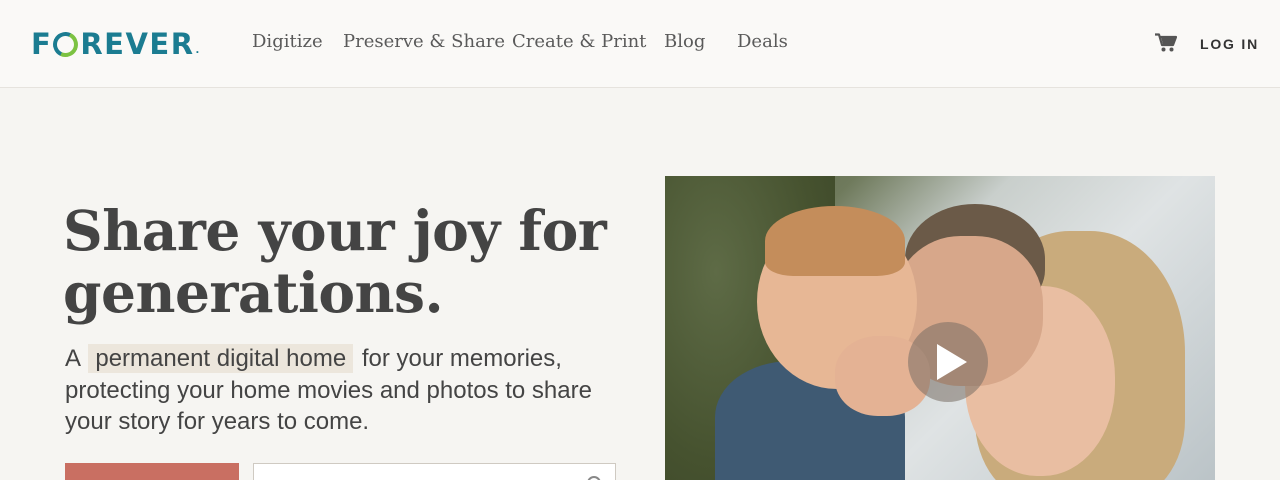 The width and height of the screenshot is (1280, 480). Describe the element at coordinates (72, 358) in the screenshot. I see `subtext-prefix: A` at that location.